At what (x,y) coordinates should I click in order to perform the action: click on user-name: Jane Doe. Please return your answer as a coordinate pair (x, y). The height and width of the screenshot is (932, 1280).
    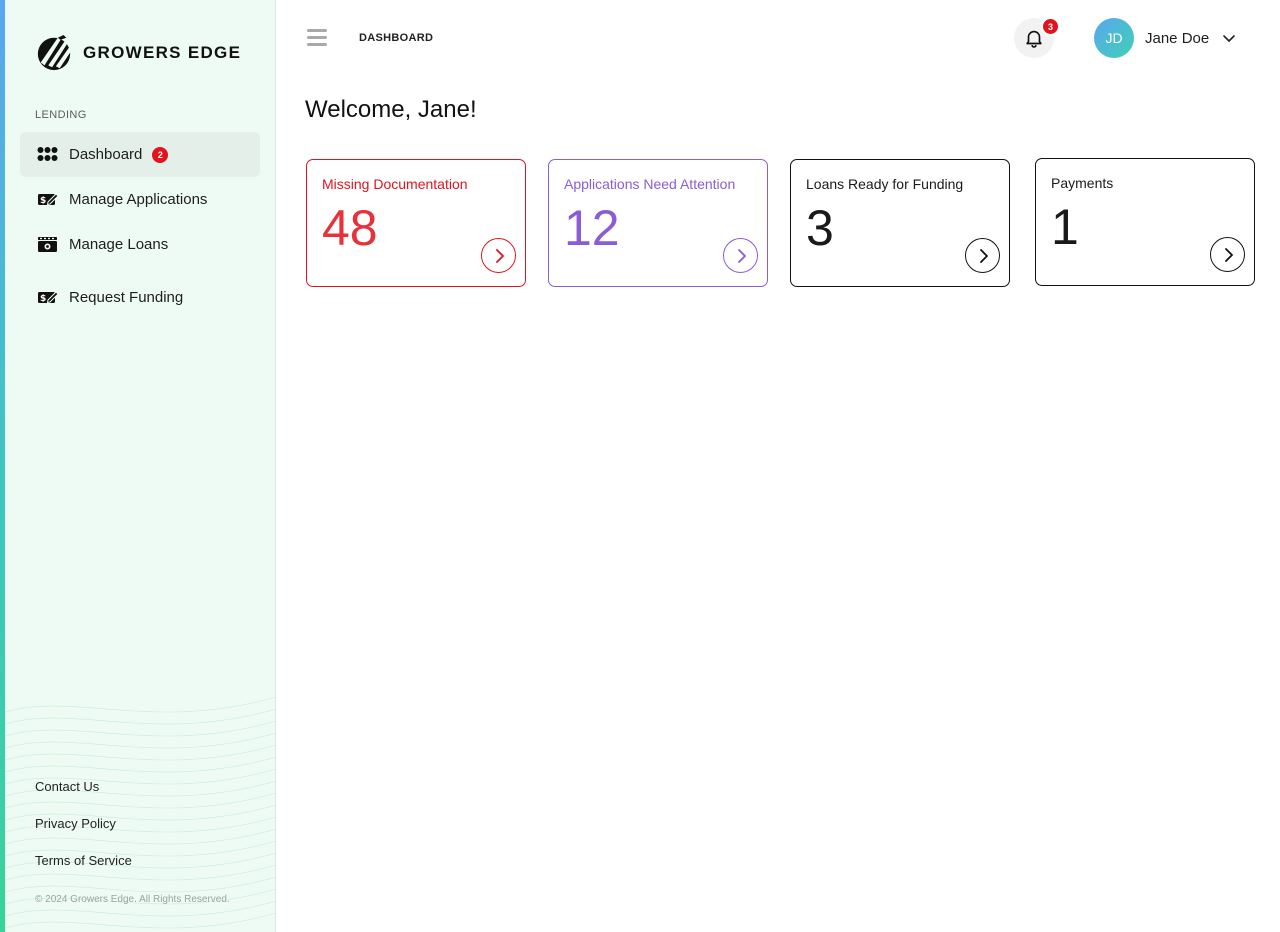
    Looking at the image, I should click on (1177, 38).